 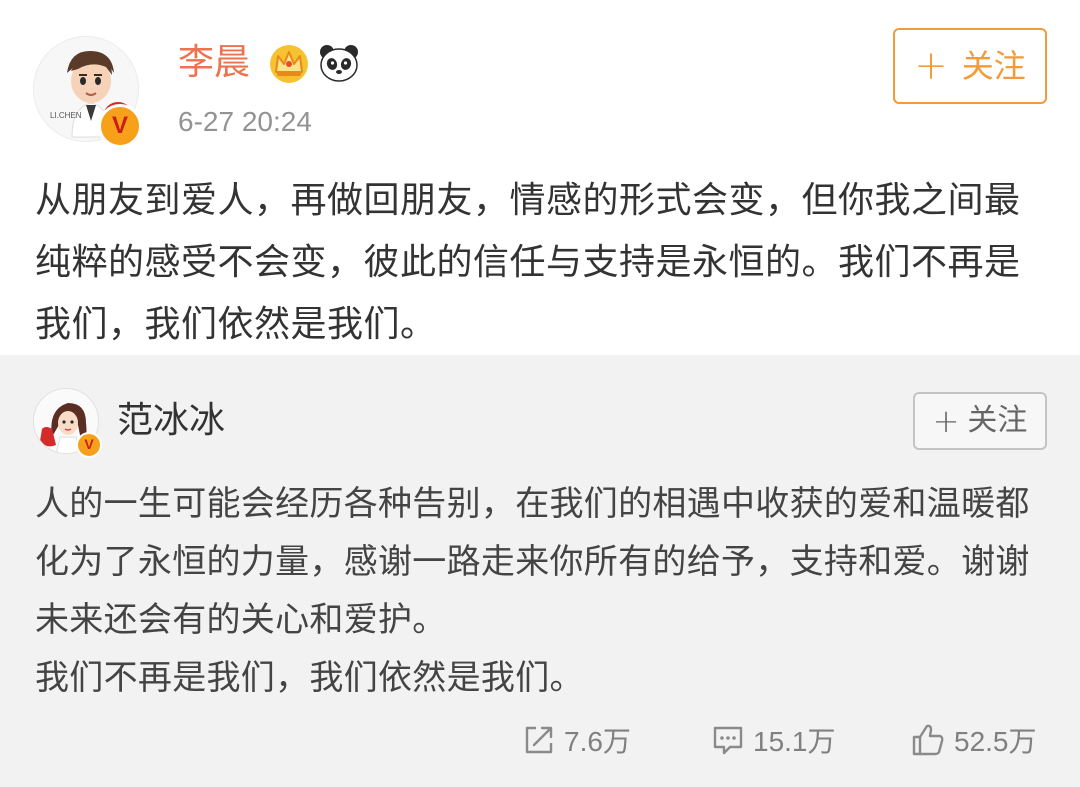 I want to click on avatar-caption: LI.CHEN, so click(x=66, y=115).